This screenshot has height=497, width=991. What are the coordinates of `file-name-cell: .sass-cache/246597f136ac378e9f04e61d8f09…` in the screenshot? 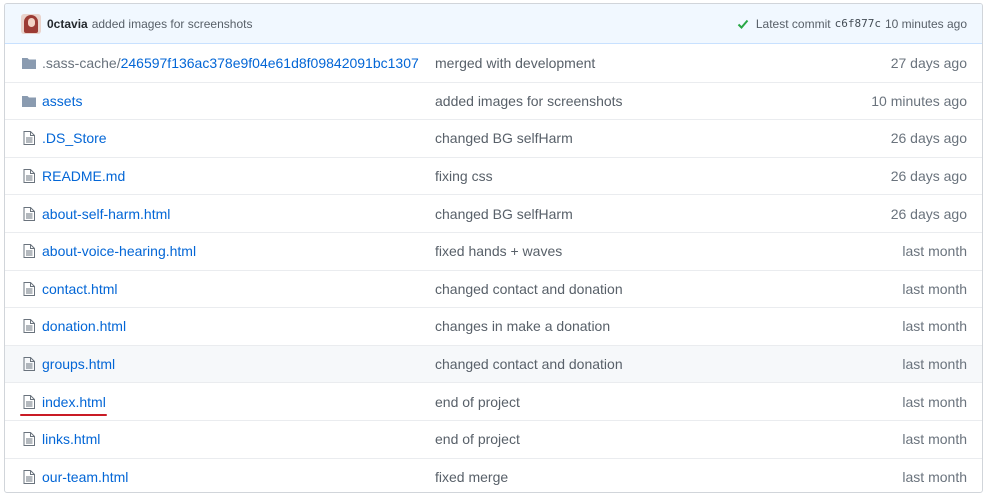 It's located at (238, 63).